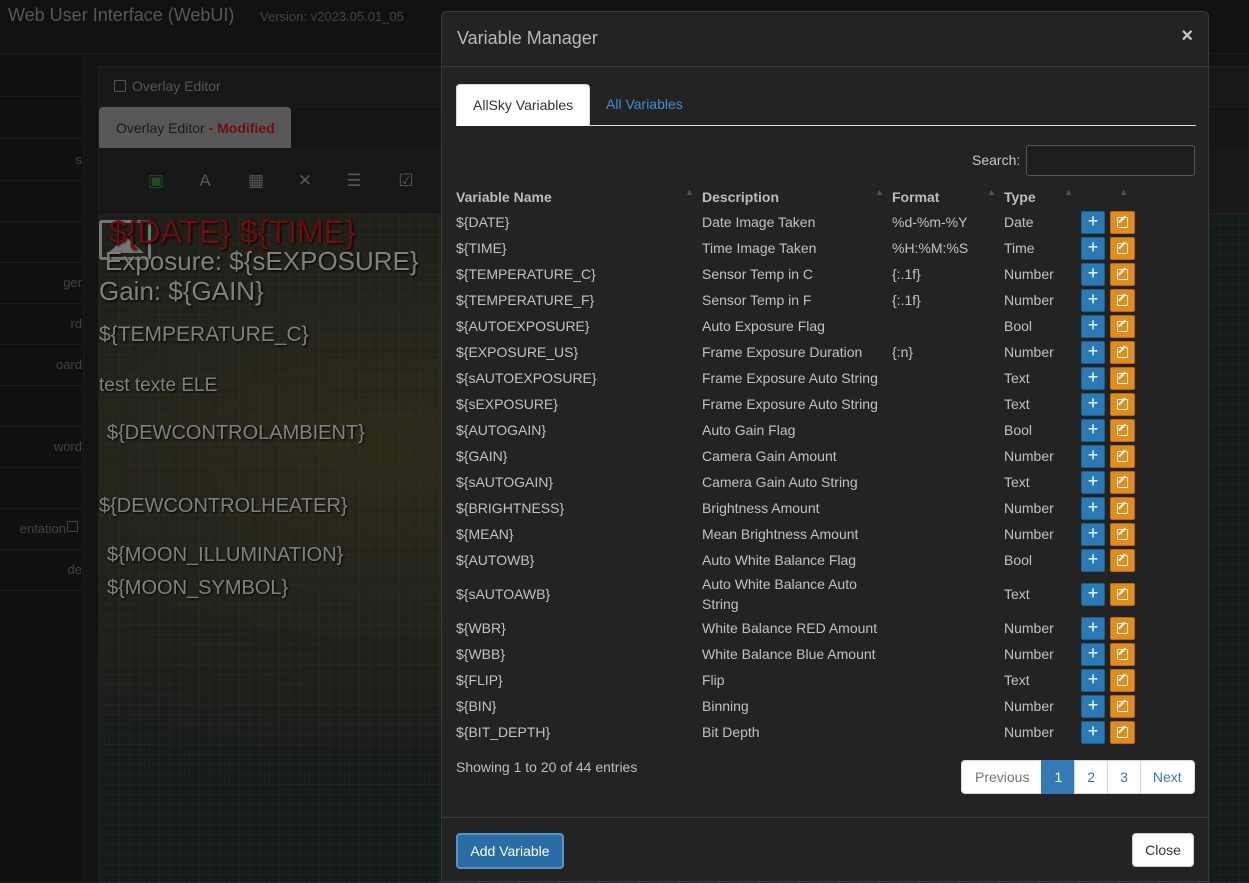 The image size is (1249, 883). Describe the element at coordinates (1167, 777) in the screenshot. I see `pagination-next: Next` at that location.